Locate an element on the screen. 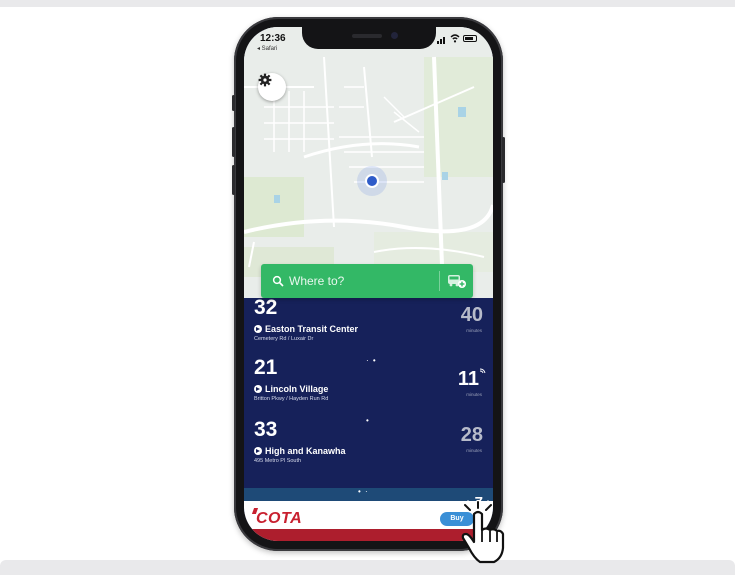  where-to-search-bar: Where to? is located at coordinates (367, 281).